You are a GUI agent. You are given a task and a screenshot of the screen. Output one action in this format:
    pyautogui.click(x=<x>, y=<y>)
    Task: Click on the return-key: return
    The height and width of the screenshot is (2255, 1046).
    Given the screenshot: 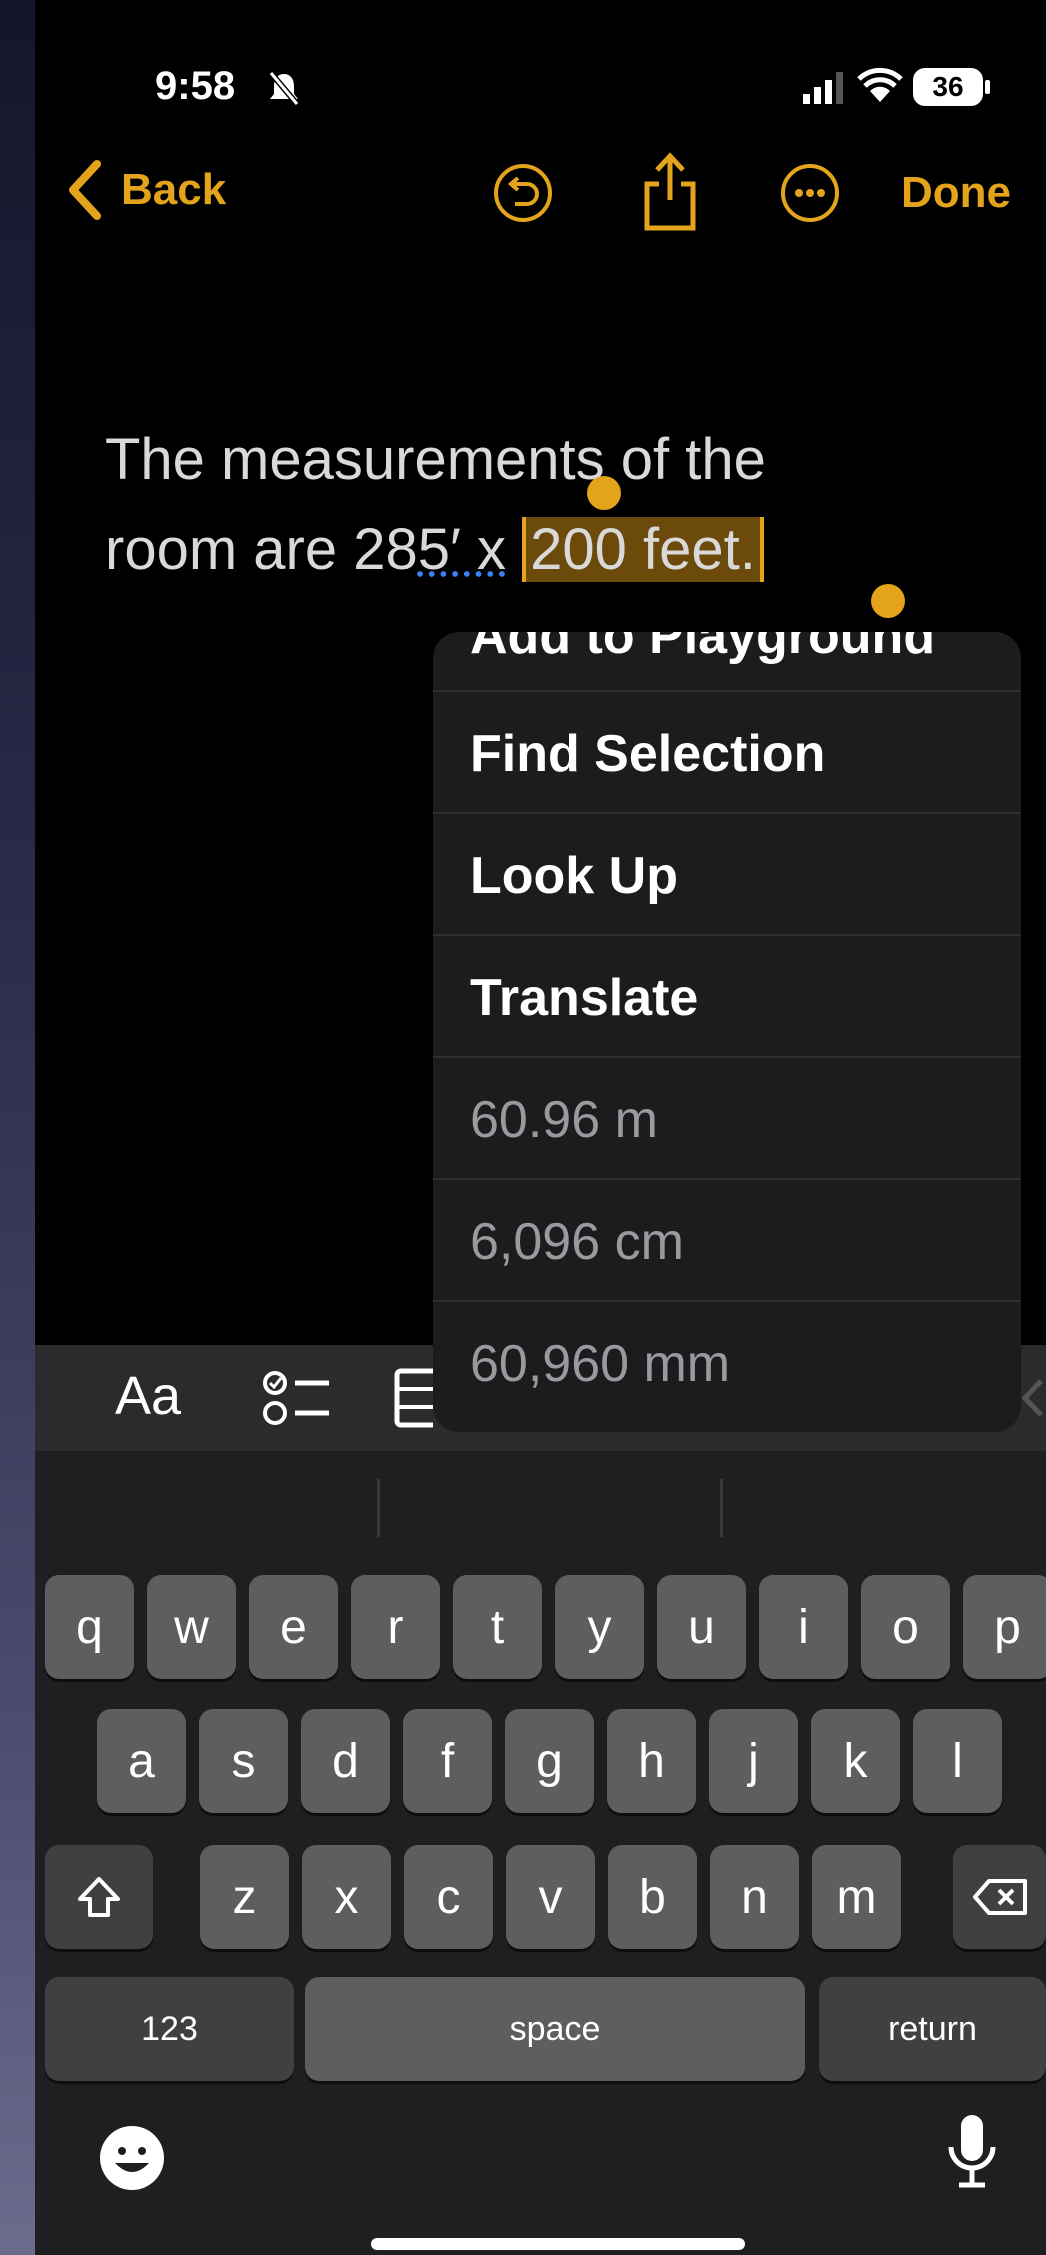 What is the action you would take?
    pyautogui.click(x=932, y=2029)
    